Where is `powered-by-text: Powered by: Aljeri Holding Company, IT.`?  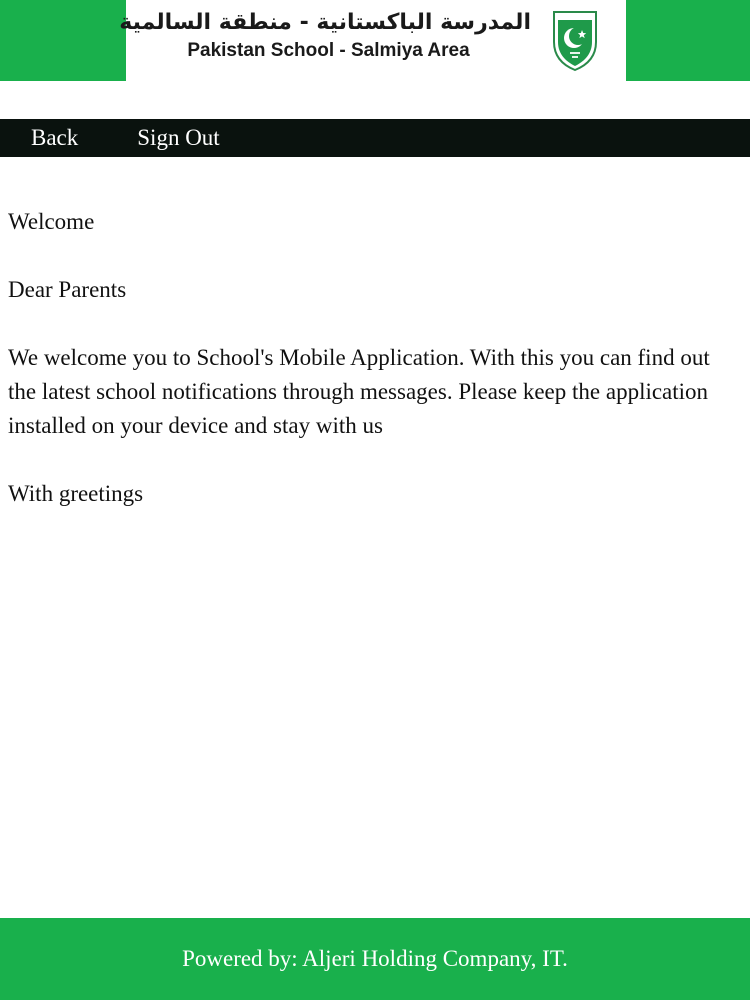 powered-by-text: Powered by: Aljeri Holding Company, IT. is located at coordinates (375, 958).